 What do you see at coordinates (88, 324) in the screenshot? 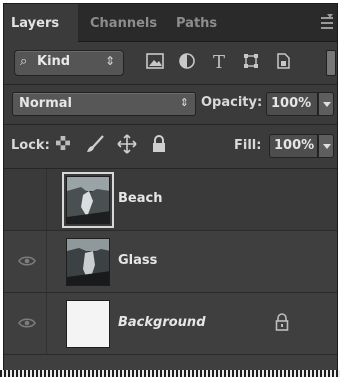
I see `layer-thumbnail-background` at bounding box center [88, 324].